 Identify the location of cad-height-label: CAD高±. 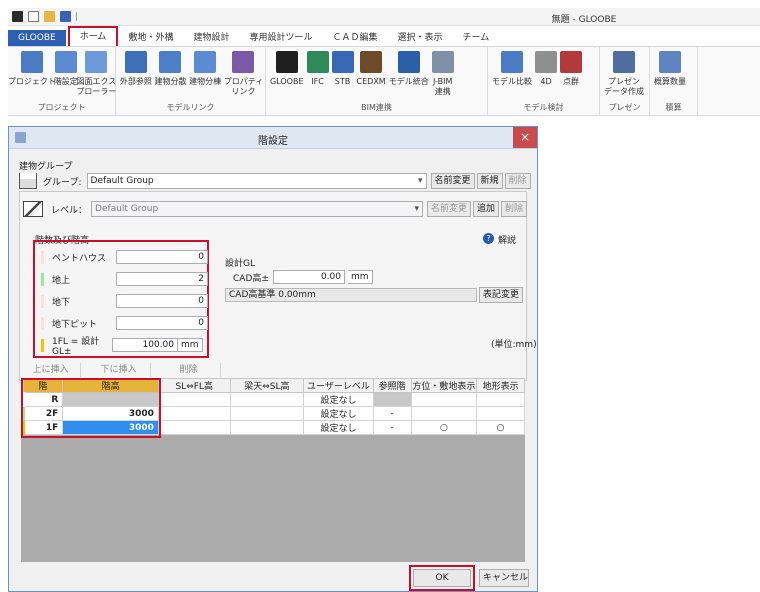
(251, 278).